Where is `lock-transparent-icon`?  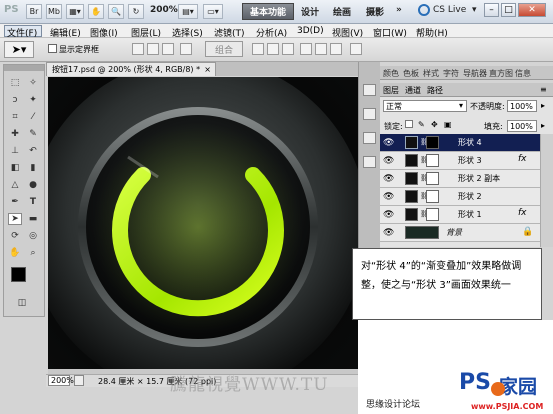
lock-transparent-icon is located at coordinates (409, 124).